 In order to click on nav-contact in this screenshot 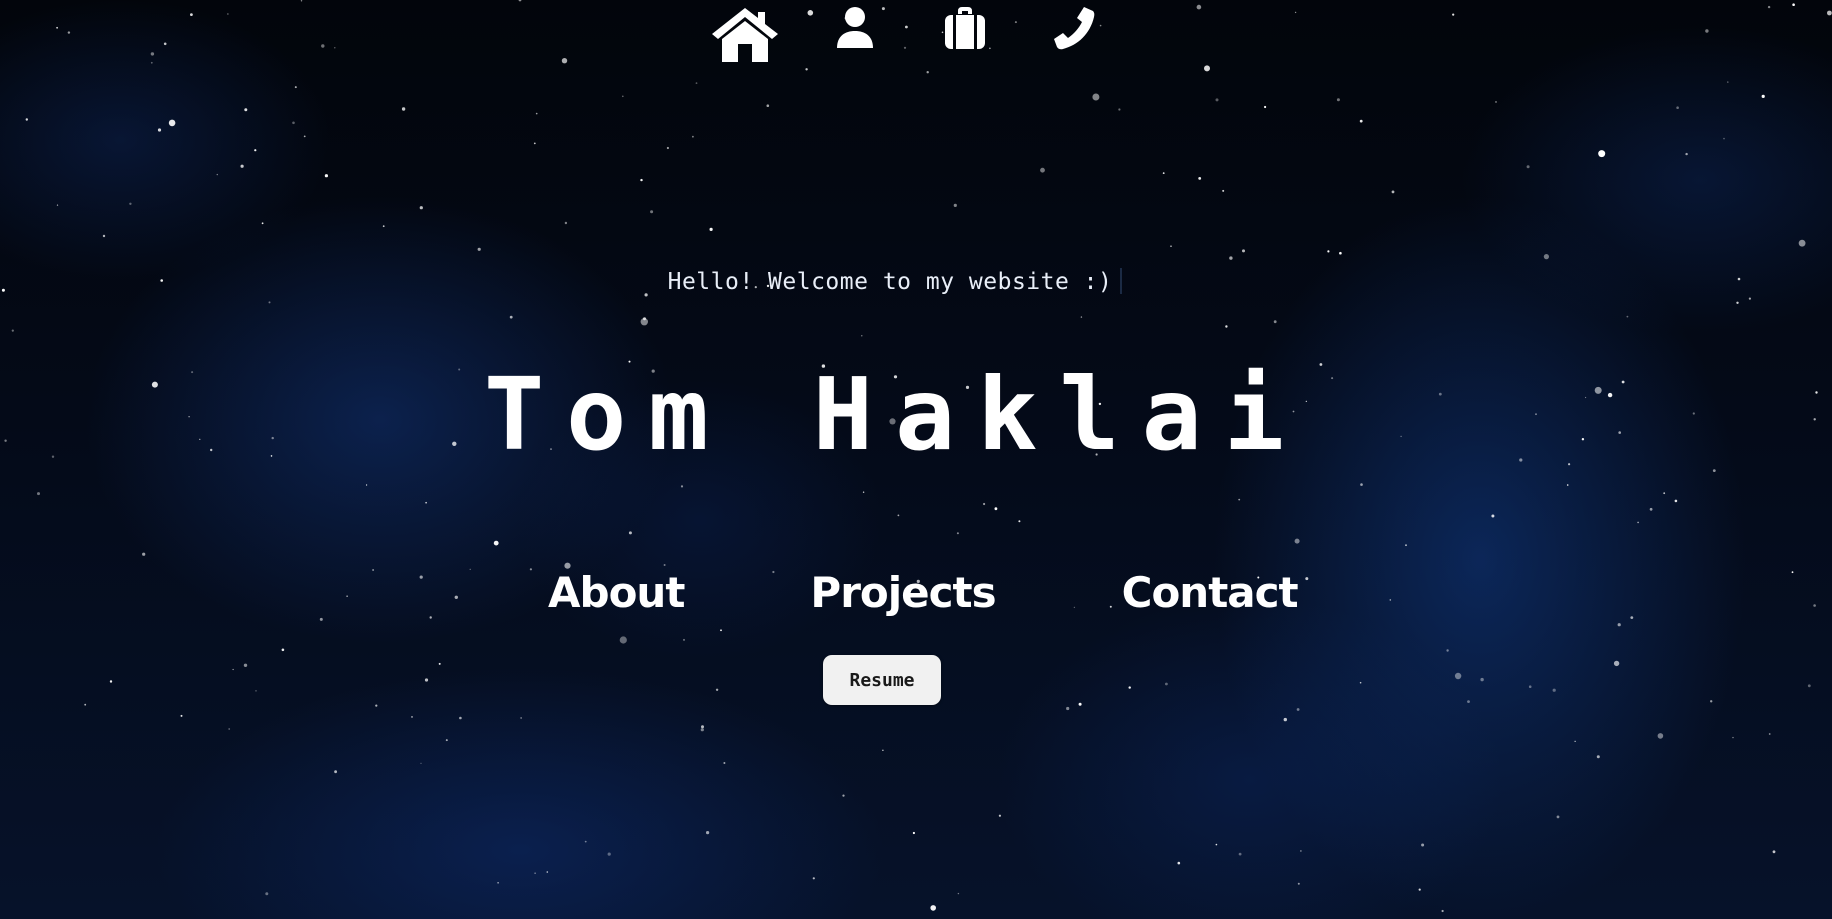, I will do `click(1075, 34)`.